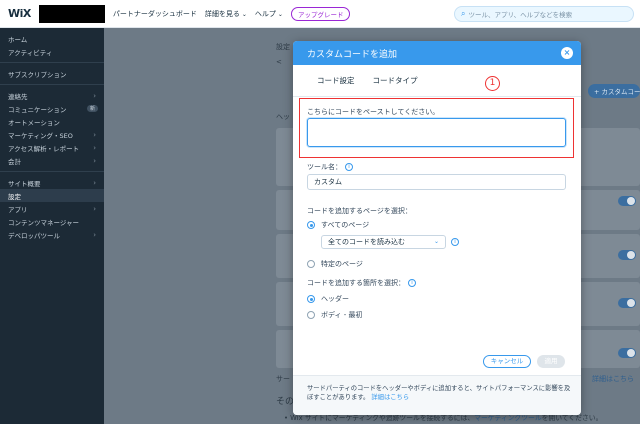 This screenshot has width=640, height=424. Describe the element at coordinates (52, 73) in the screenshot. I see `sidebar-item-subscriptions: サブスクリプション` at that location.